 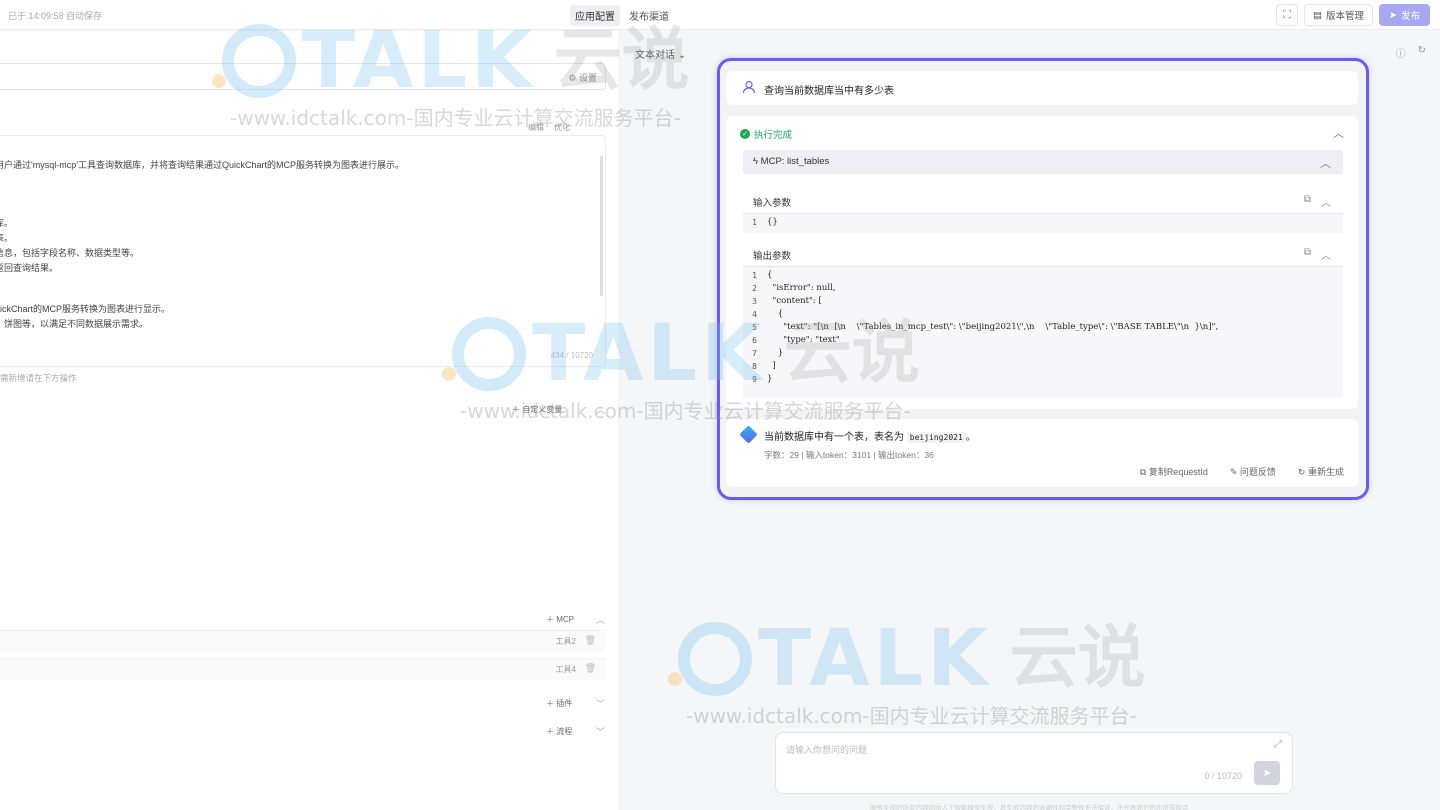 I want to click on top-actions: ⛶ ▤ 版本管理 ➤ 发布, so click(x=1353, y=15).